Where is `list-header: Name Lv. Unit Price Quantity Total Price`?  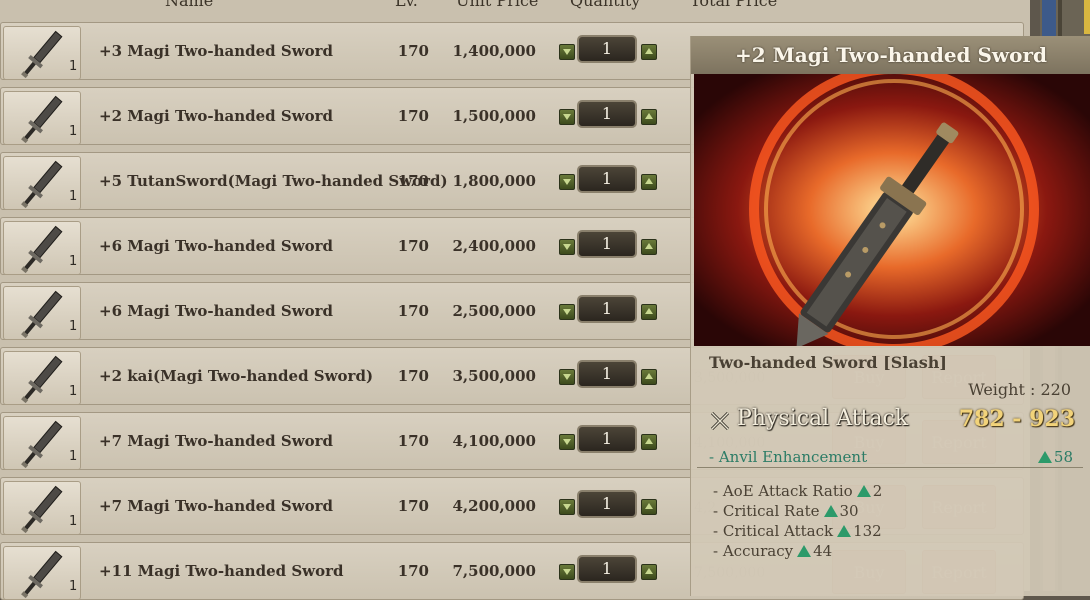
list-header: Name Lv. Unit Price Quantity Total Price is located at coordinates (515, 6).